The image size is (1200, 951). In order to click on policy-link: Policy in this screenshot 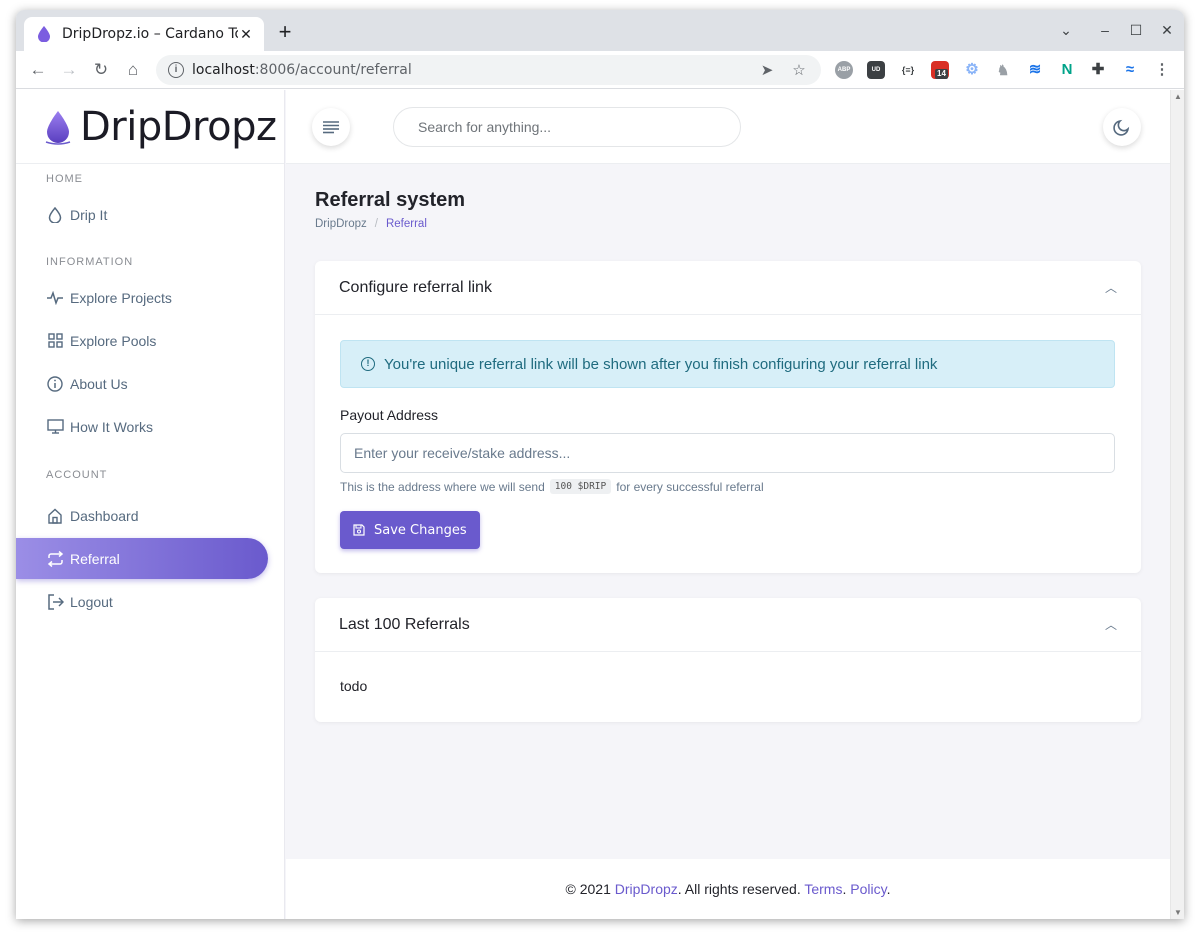, I will do `click(868, 889)`.